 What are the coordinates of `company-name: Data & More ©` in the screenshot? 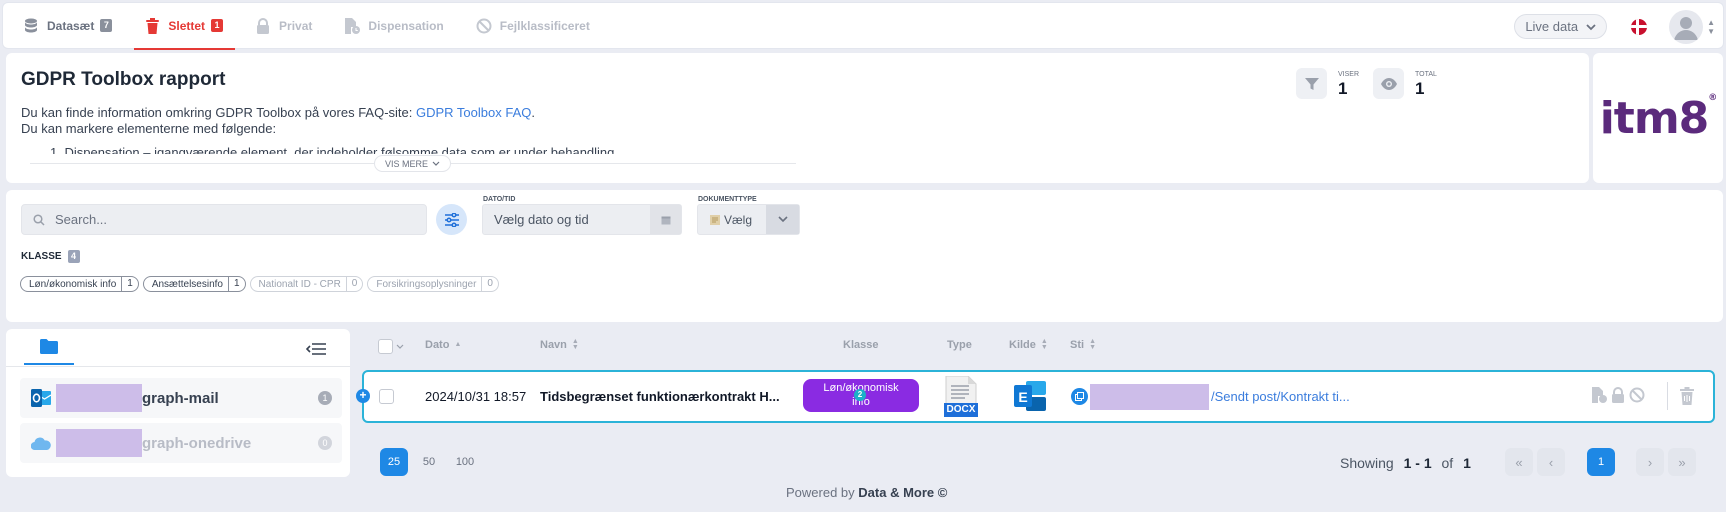 It's located at (903, 492).